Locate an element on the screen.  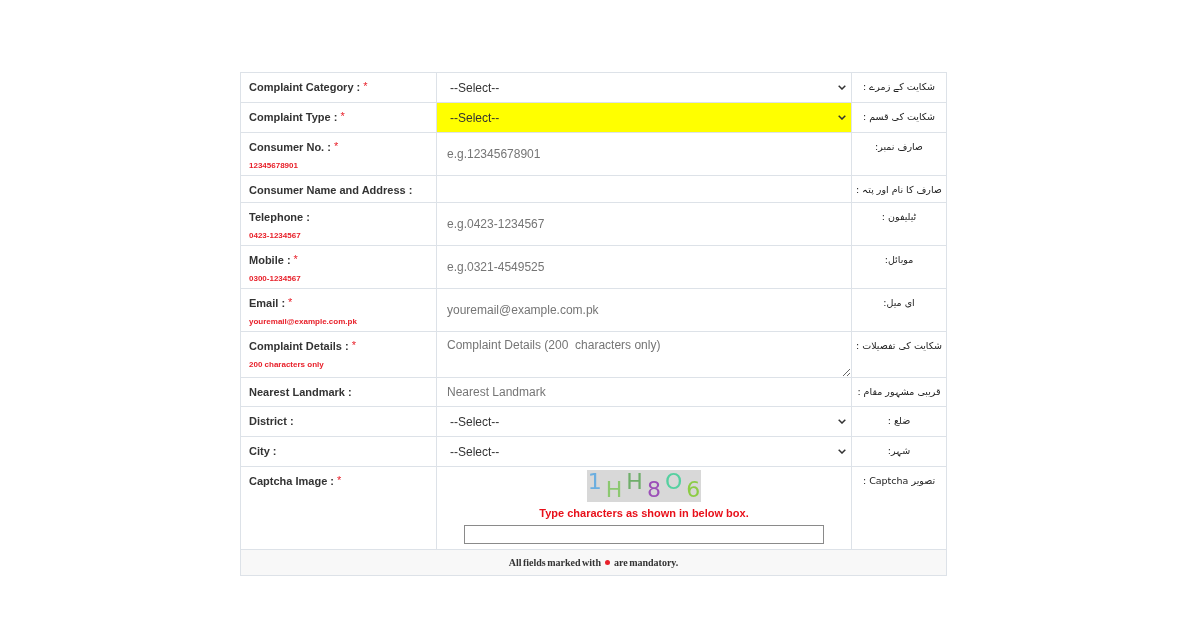
format-hint: 0423-1234567 is located at coordinates (275, 236).